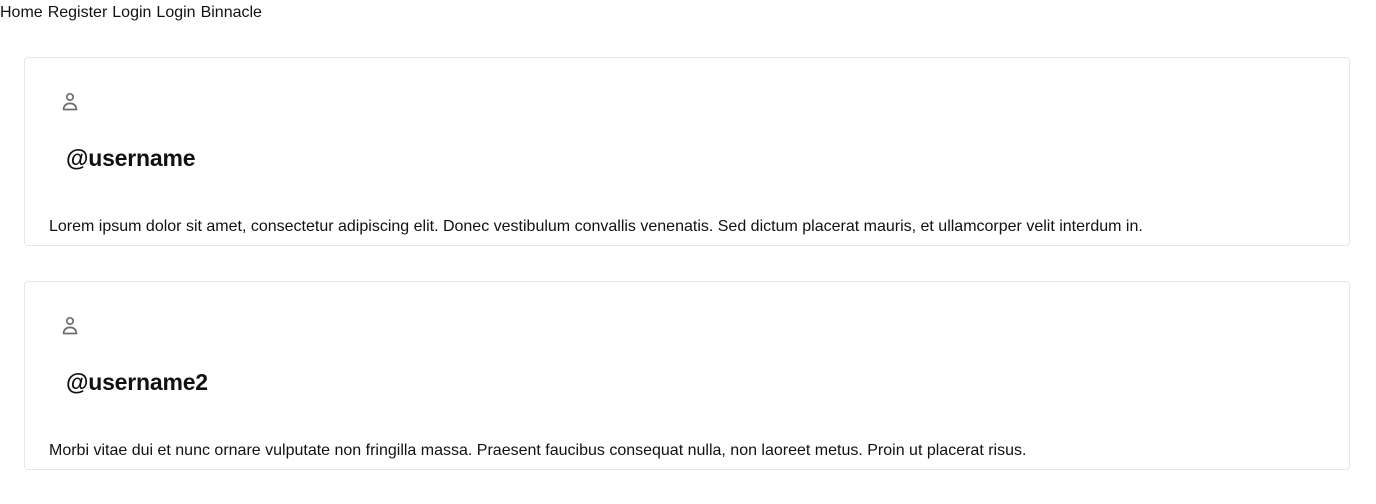 The image size is (1376, 504). What do you see at coordinates (21, 13) in the screenshot?
I see `nav-home-link: Home` at bounding box center [21, 13].